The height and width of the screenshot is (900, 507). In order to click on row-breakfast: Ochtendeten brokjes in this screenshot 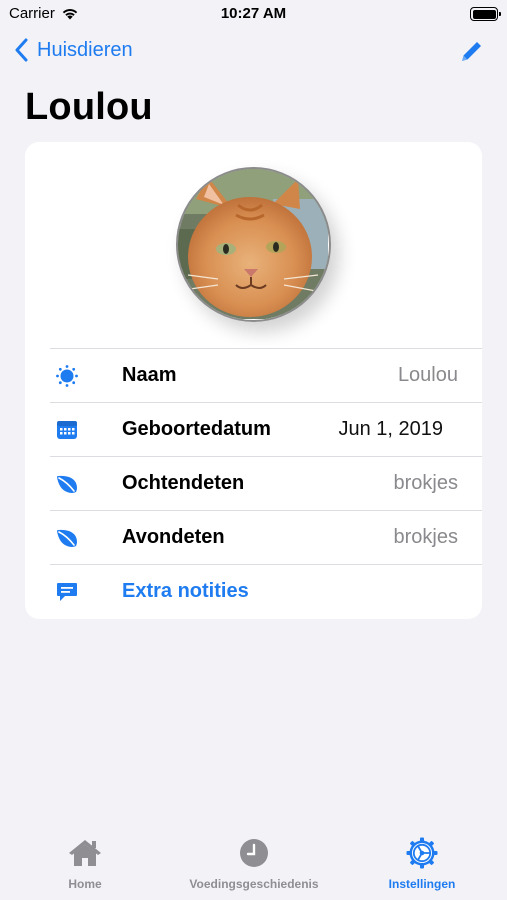, I will do `click(266, 483)`.